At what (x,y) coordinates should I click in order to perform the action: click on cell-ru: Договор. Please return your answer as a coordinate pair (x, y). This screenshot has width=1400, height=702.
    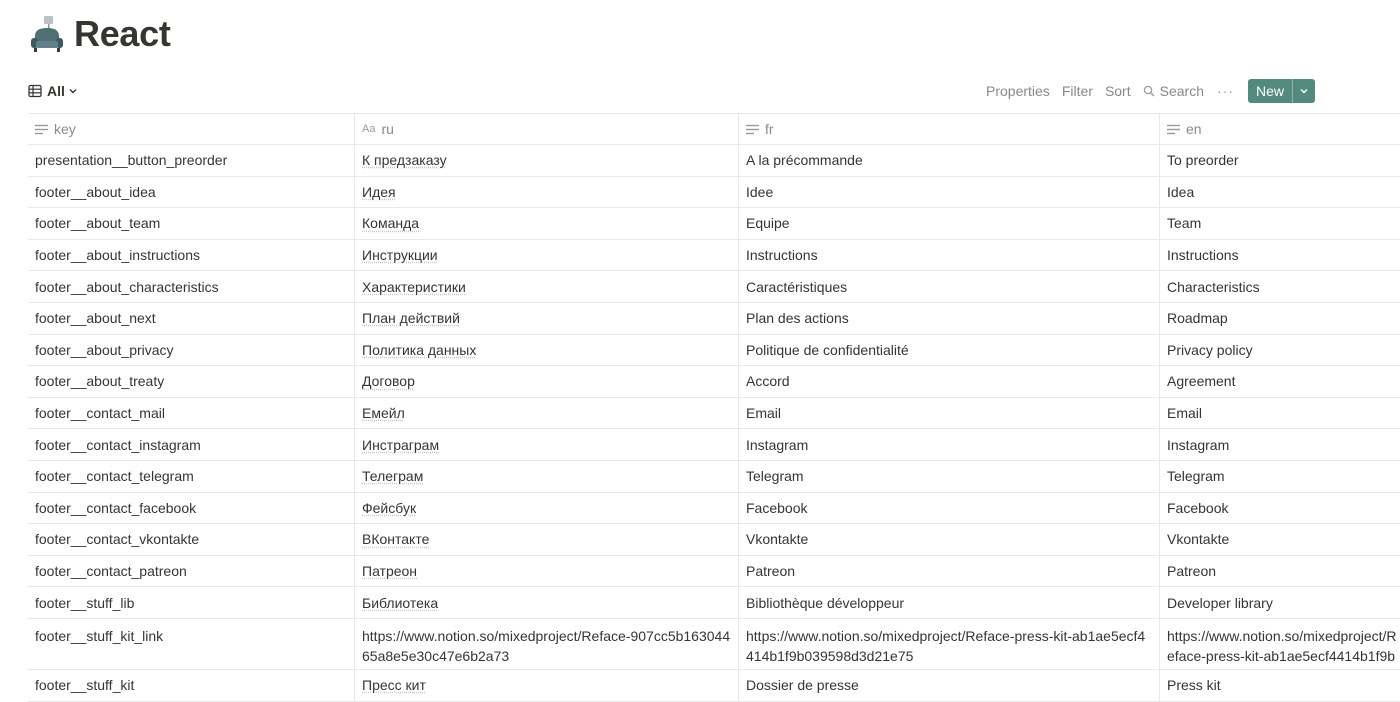
    Looking at the image, I should click on (547, 381).